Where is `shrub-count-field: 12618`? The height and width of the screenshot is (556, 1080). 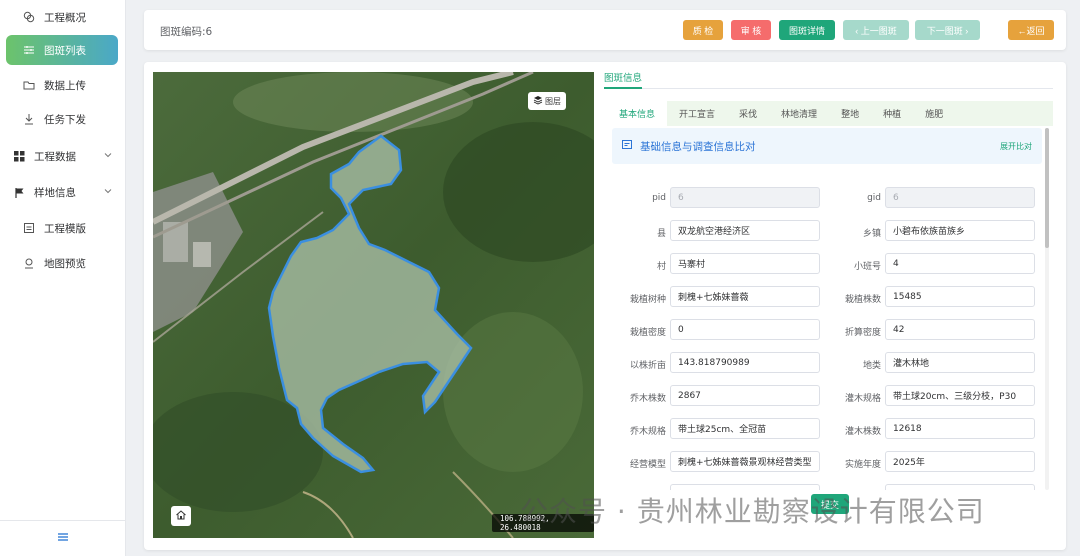 shrub-count-field: 12618 is located at coordinates (960, 428).